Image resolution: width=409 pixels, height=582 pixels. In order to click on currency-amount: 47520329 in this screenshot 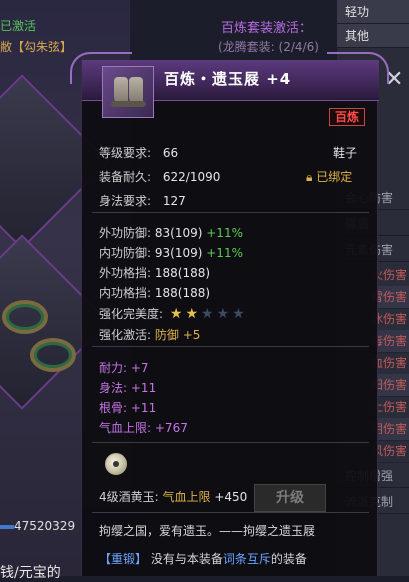, I will do `click(45, 526)`.